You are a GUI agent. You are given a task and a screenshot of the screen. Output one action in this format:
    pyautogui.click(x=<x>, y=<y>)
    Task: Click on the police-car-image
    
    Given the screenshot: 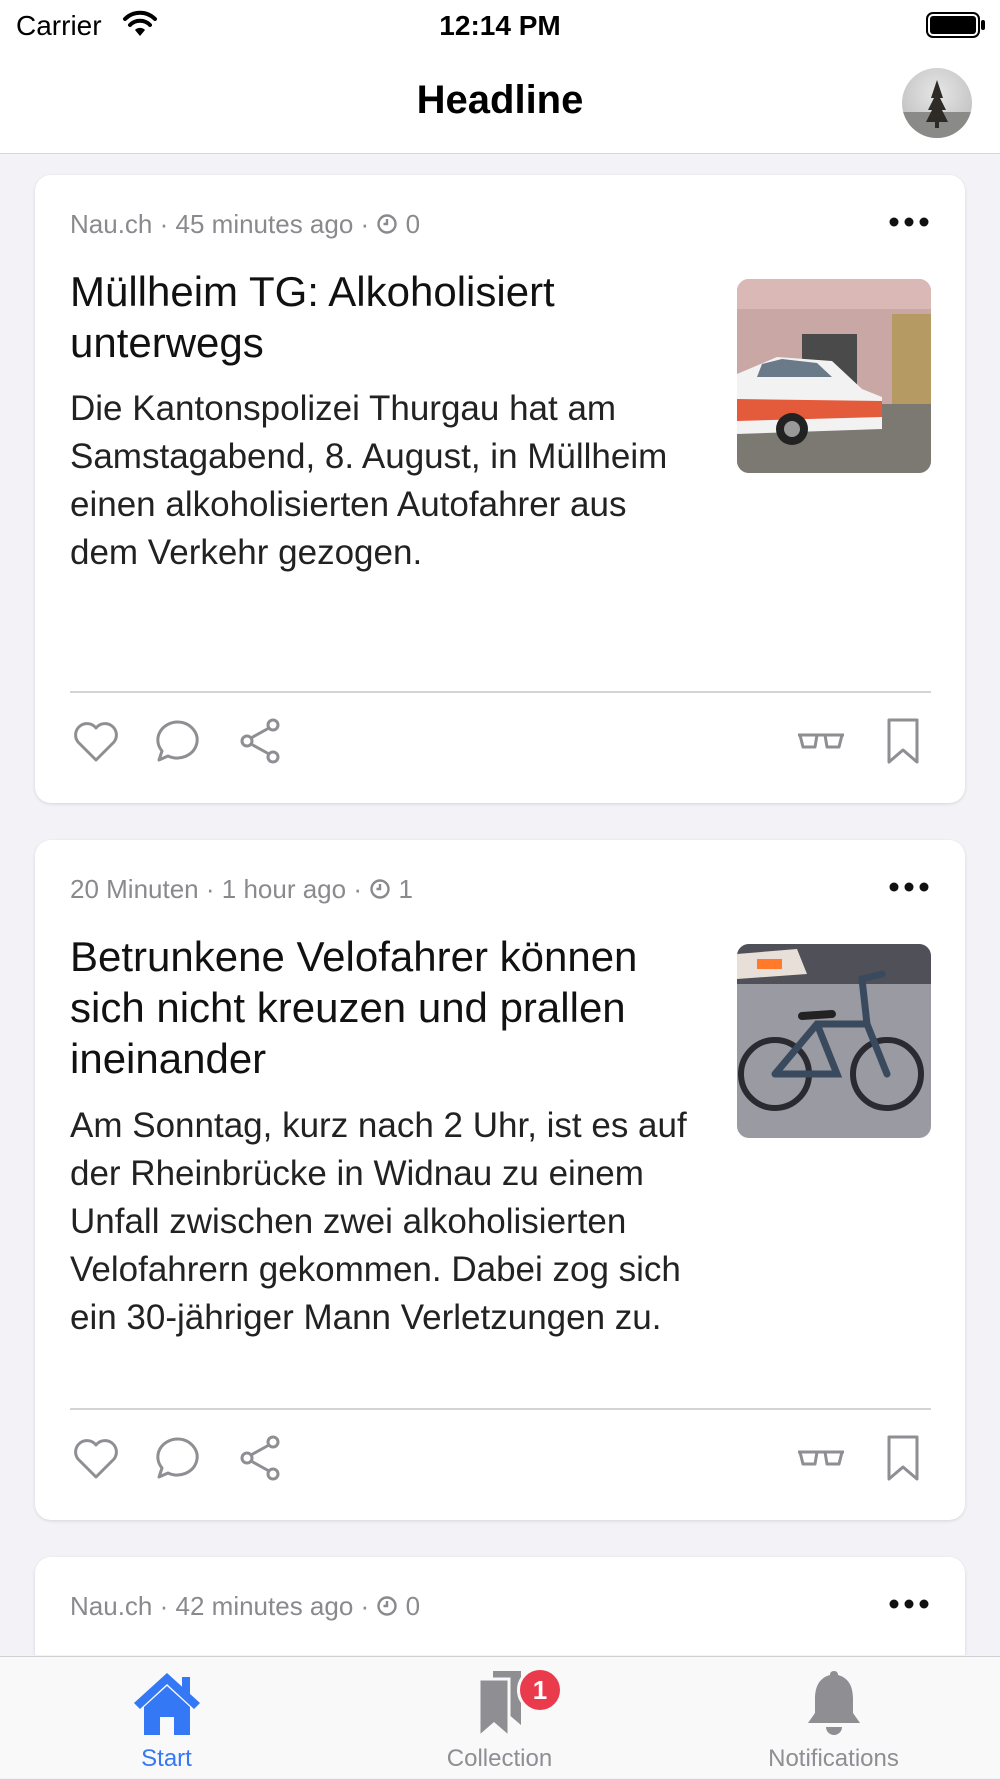 What is the action you would take?
    pyautogui.click(x=834, y=376)
    